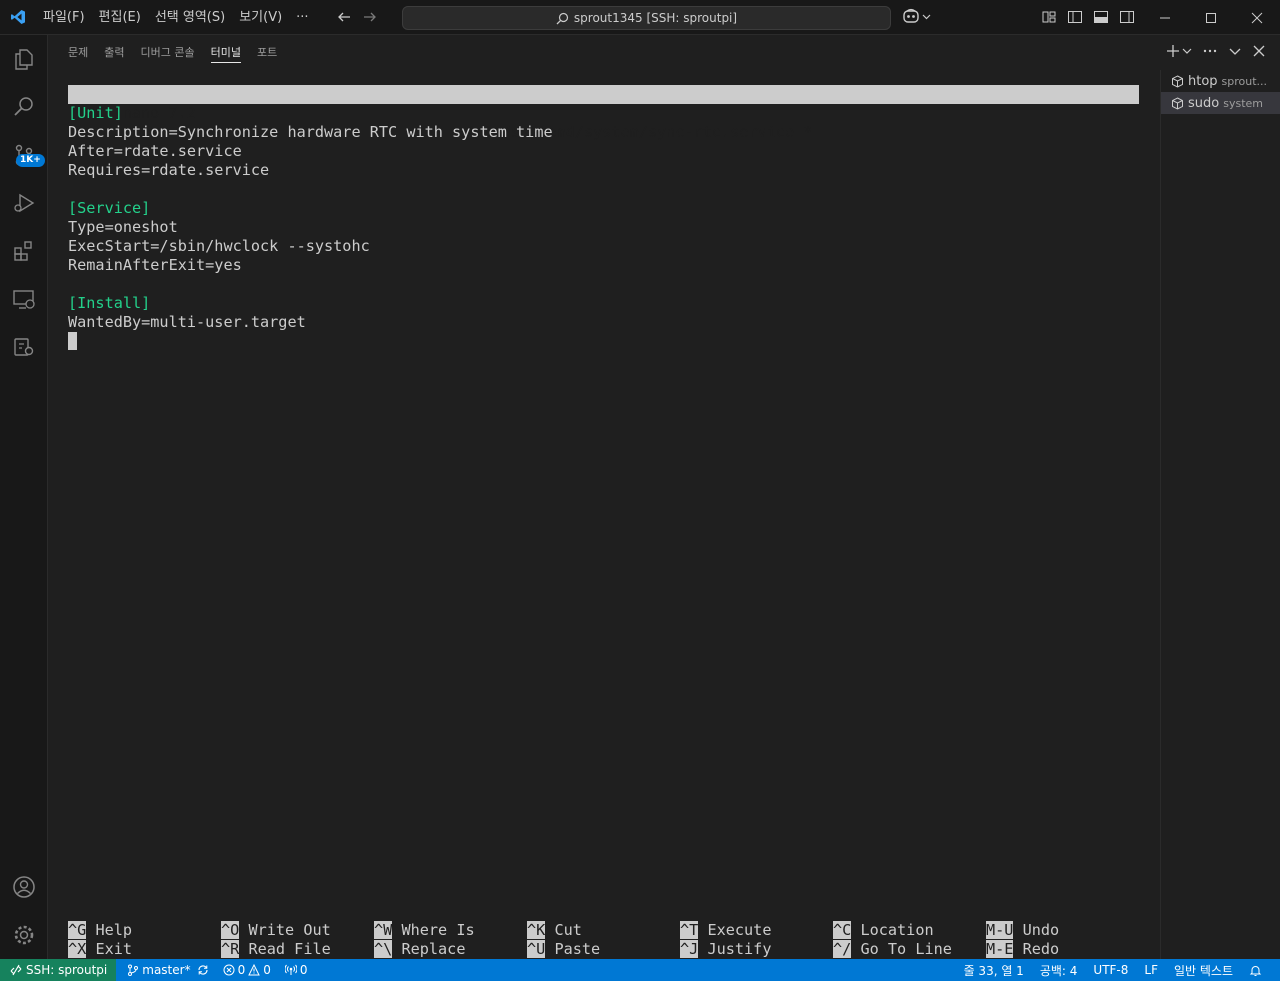 This screenshot has width=1280, height=981. I want to click on warning-icon, so click(254, 970).